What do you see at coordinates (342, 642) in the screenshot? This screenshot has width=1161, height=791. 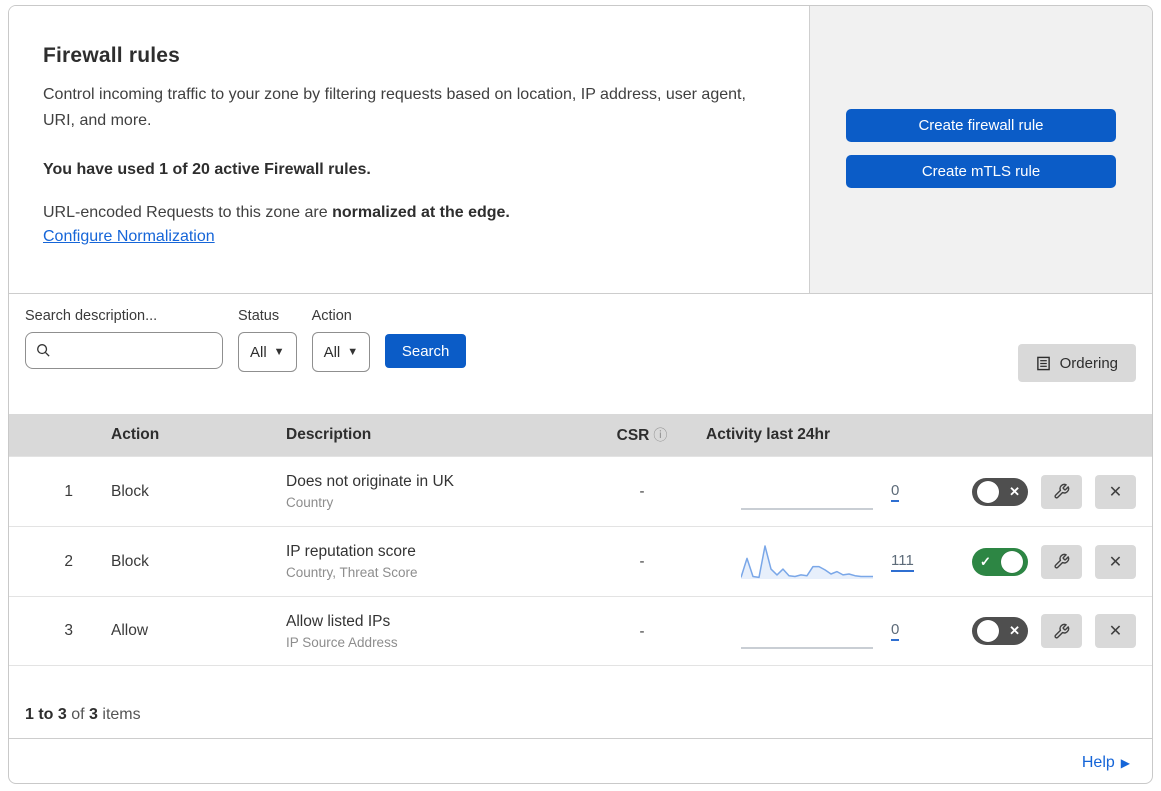 I see `rule-fields: IP Source Address` at bounding box center [342, 642].